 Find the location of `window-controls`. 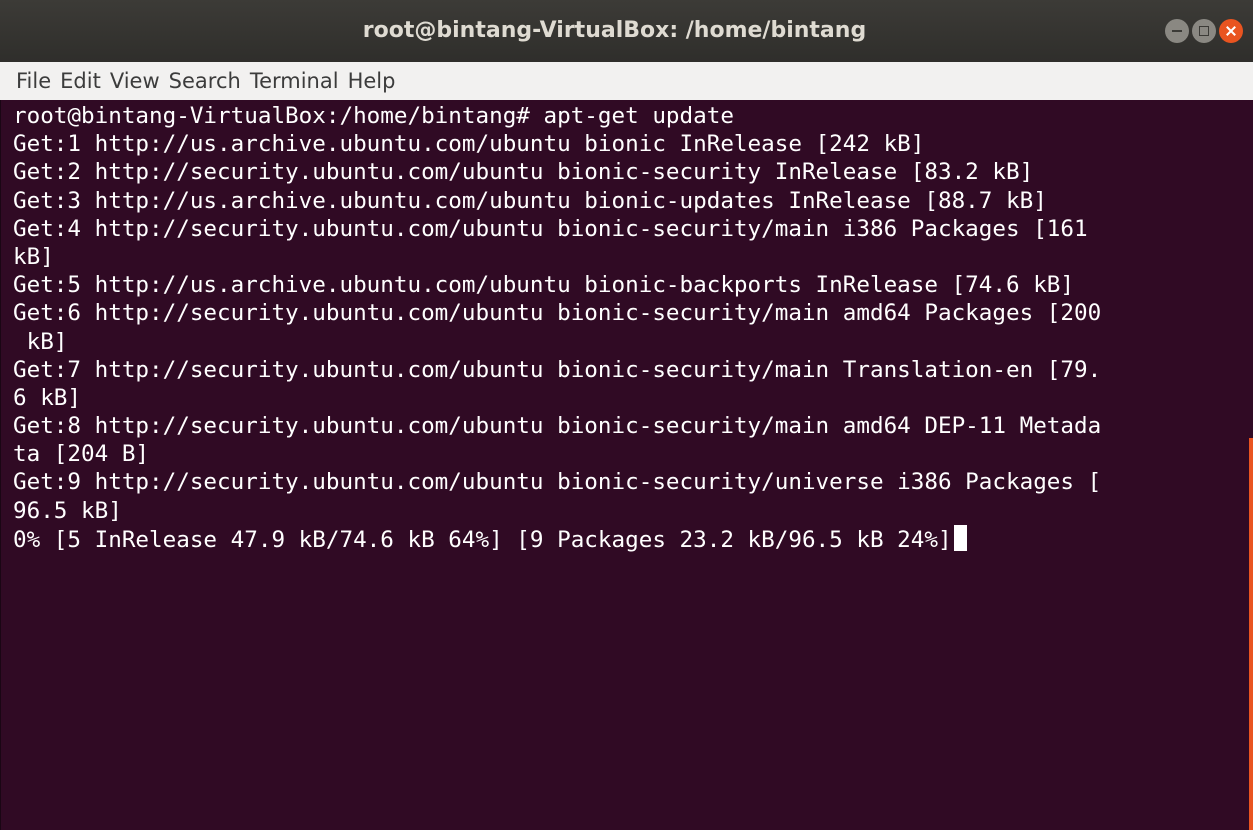

window-controls is located at coordinates (1204, 32).